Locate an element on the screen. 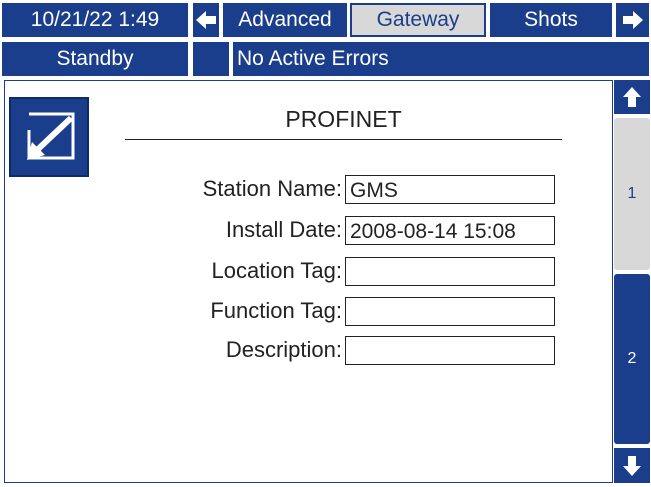  station-name-field: GMS is located at coordinates (450, 189).